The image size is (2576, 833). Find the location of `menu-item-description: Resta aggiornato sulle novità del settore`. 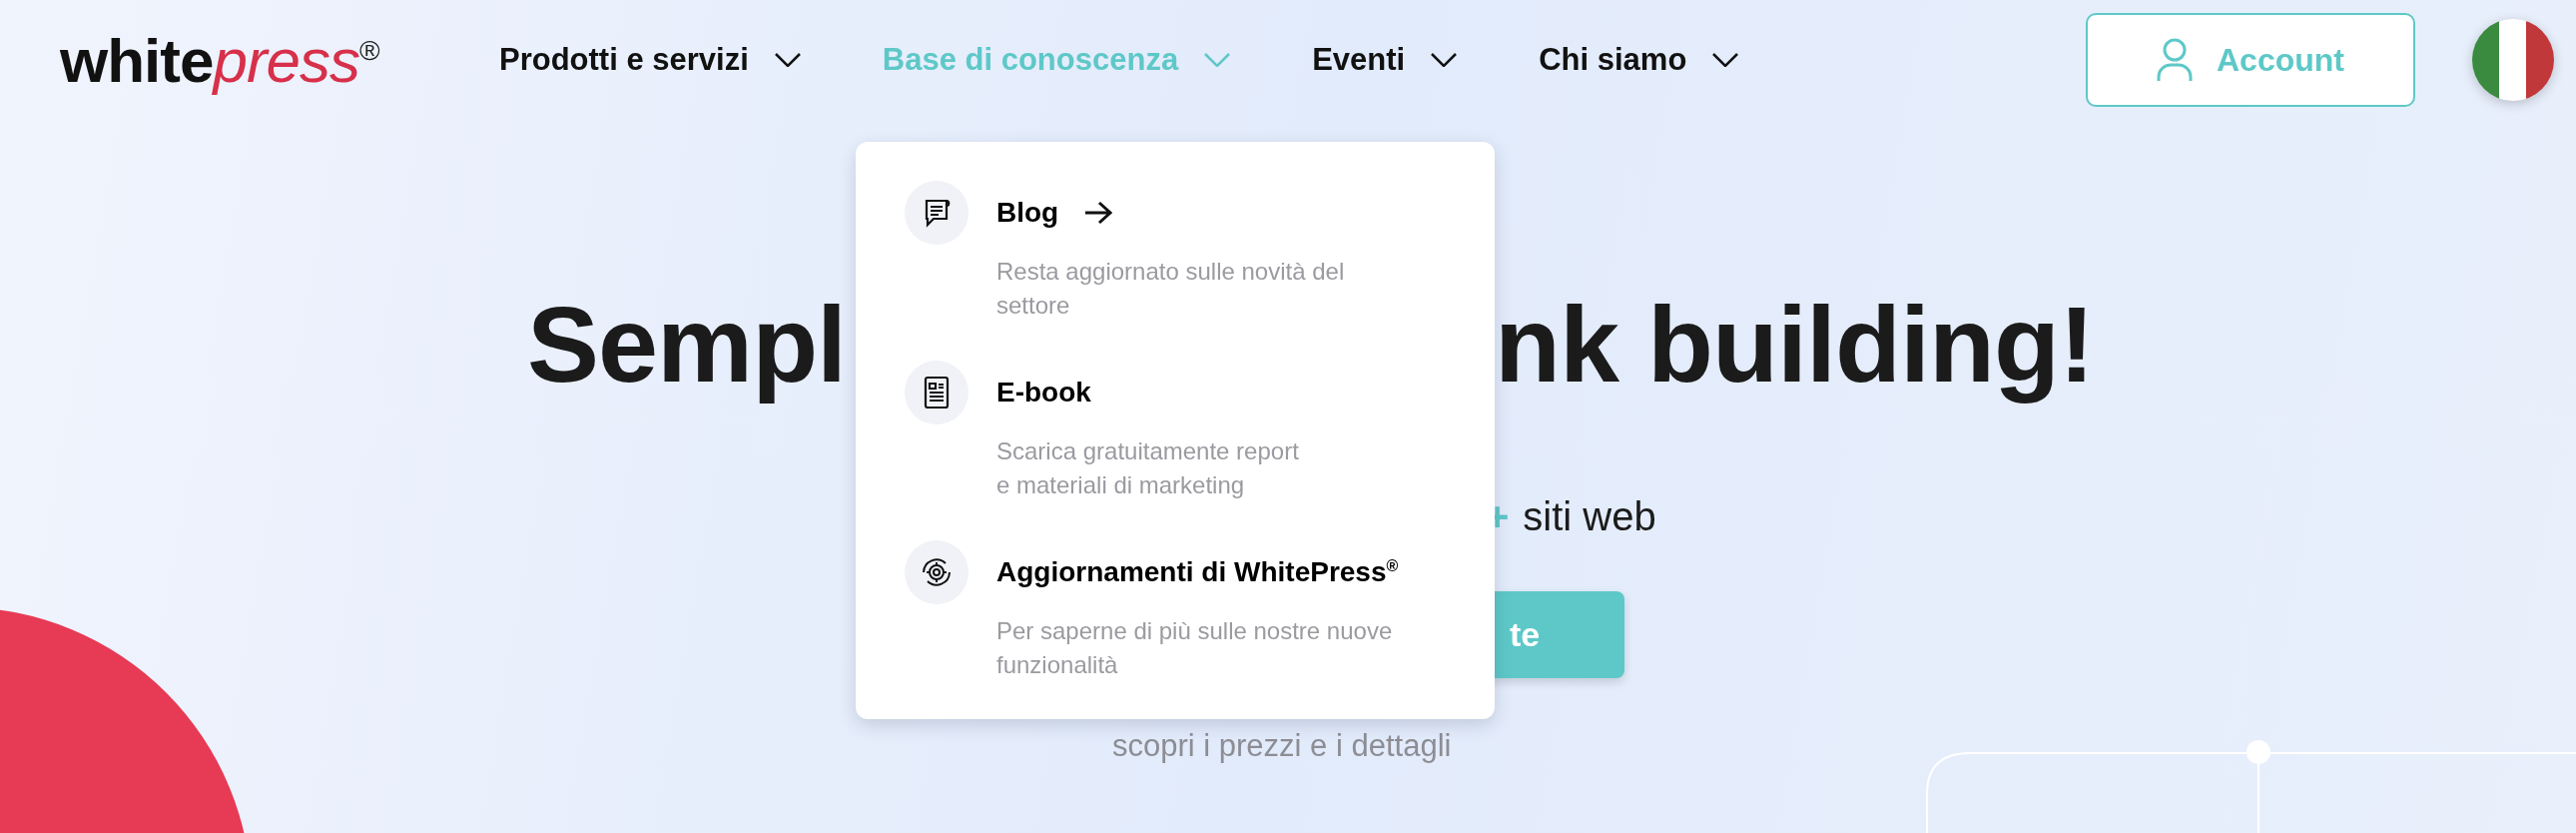

menu-item-description: Resta aggiornato sulle novità del settore is located at coordinates (1171, 289).